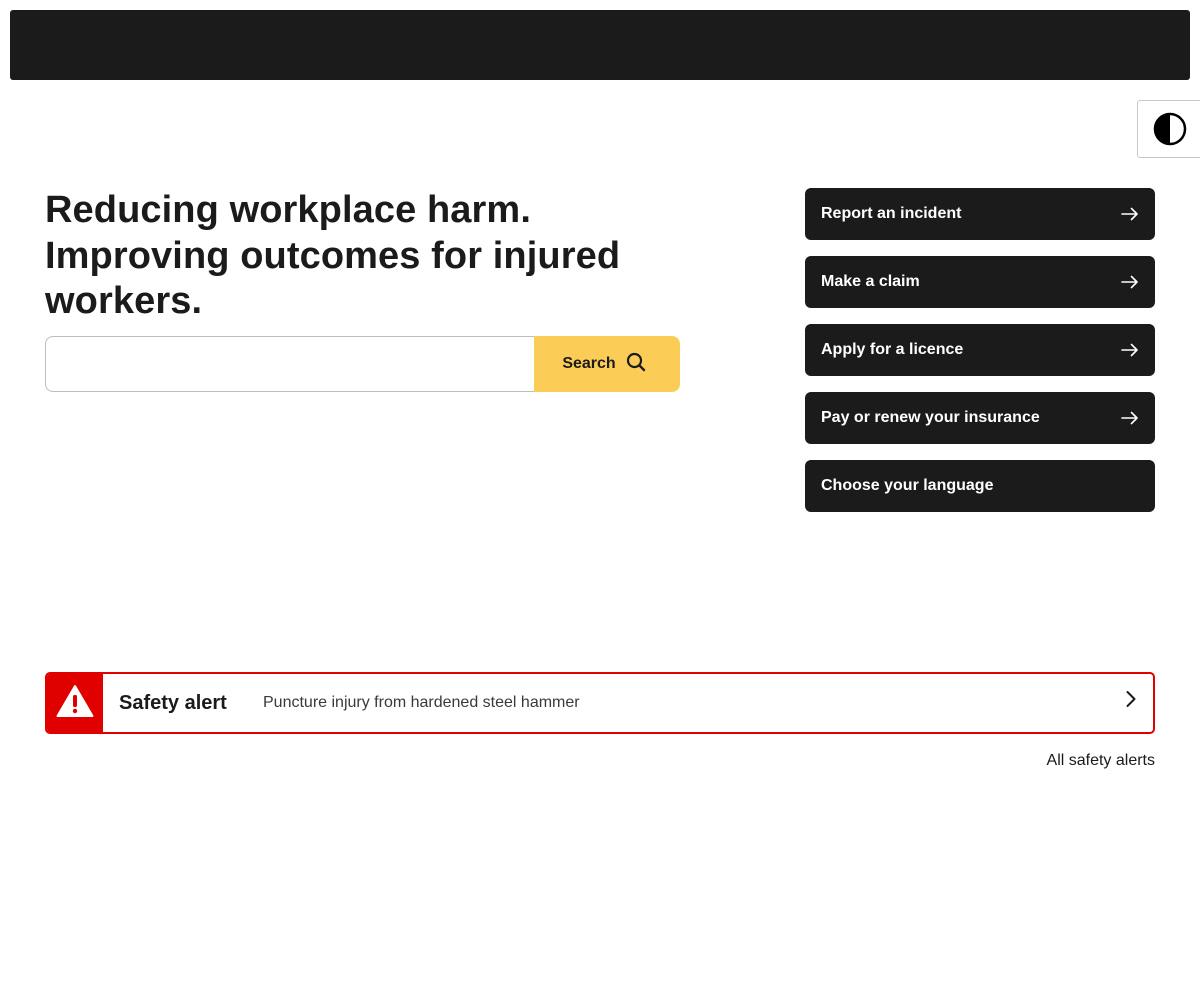 This screenshot has height=1000, width=1200. I want to click on all-safety-alerts-link: All safety alerts, so click(1101, 761).